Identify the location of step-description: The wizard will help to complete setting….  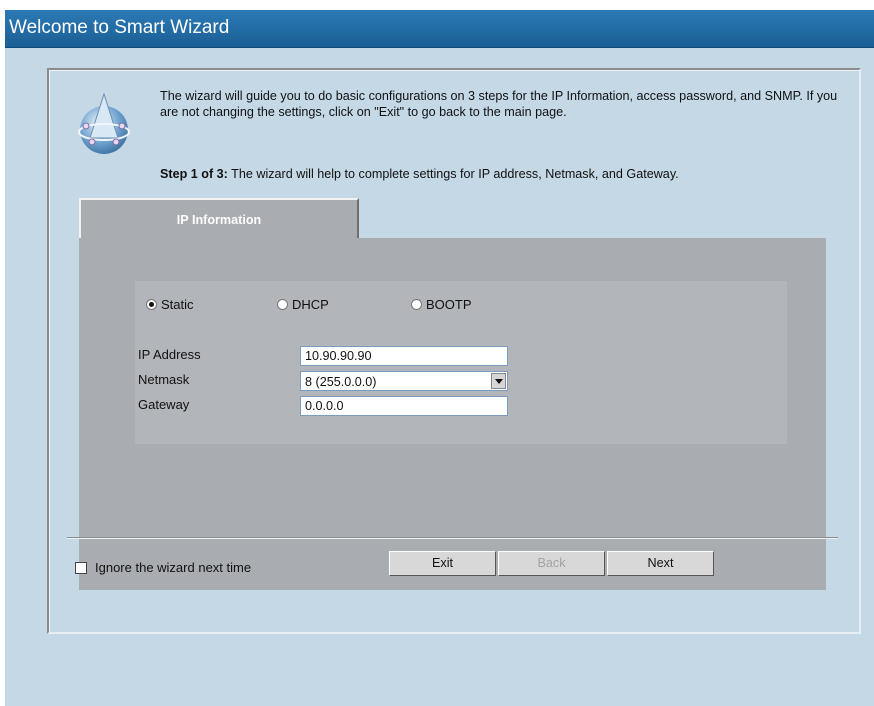
(453, 174).